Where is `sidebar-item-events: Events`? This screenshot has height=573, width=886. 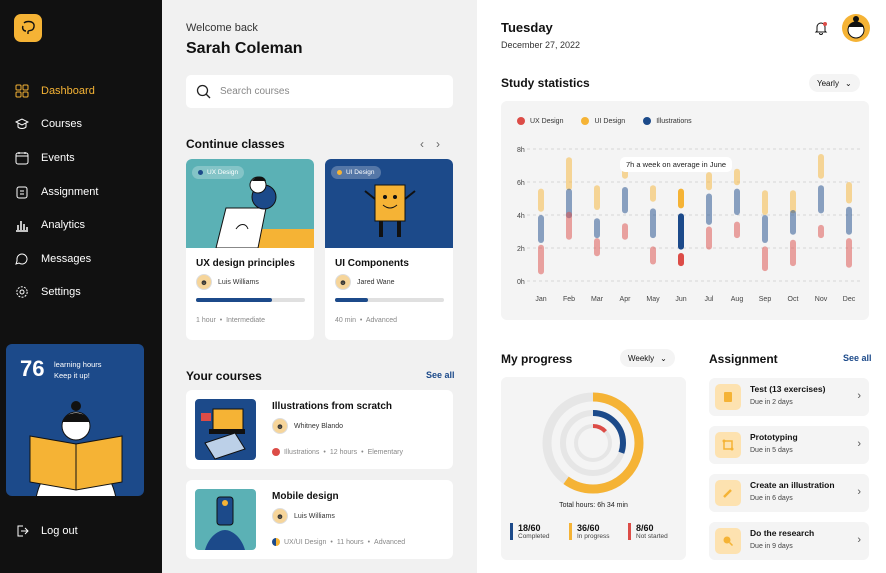 sidebar-item-events: Events is located at coordinates (81, 158).